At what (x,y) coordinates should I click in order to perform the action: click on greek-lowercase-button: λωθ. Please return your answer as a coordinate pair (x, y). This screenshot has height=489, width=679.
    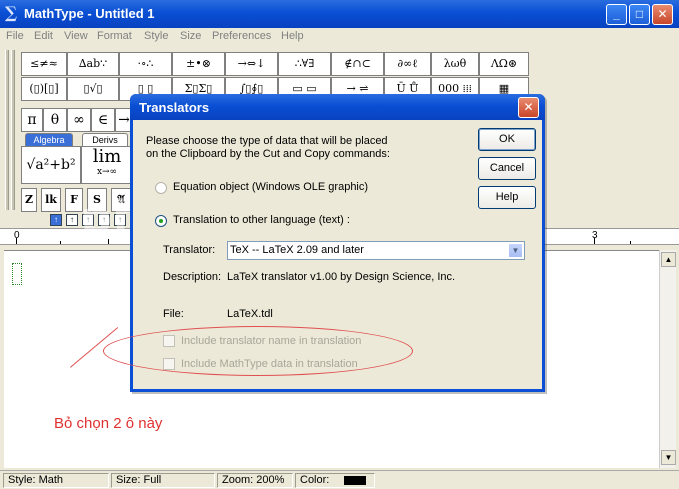
    Looking at the image, I should click on (455, 64).